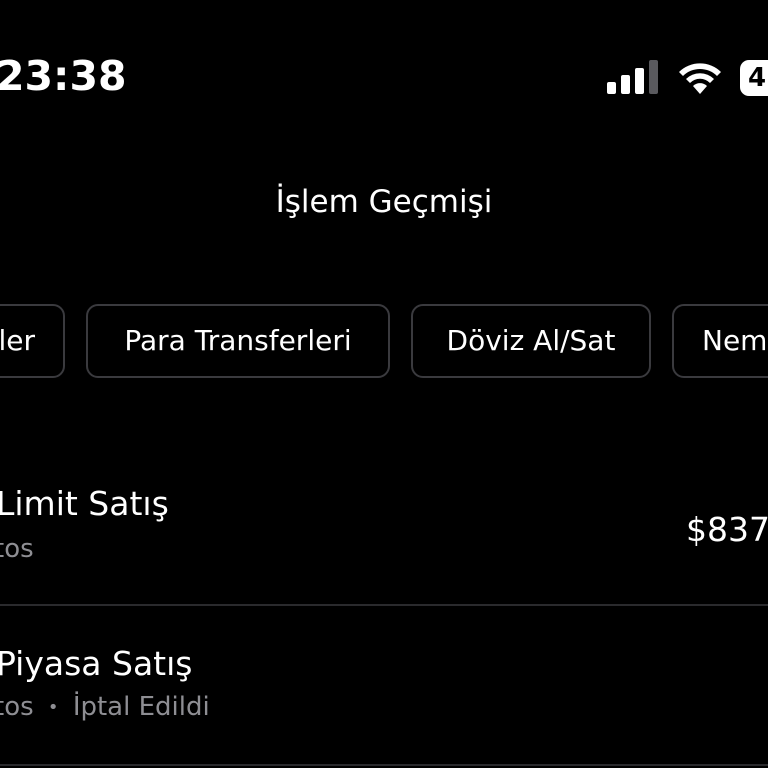 The image size is (768, 768). Describe the element at coordinates (32, 341) in the screenshot. I see `filter-chip-partial-left: ler` at that location.